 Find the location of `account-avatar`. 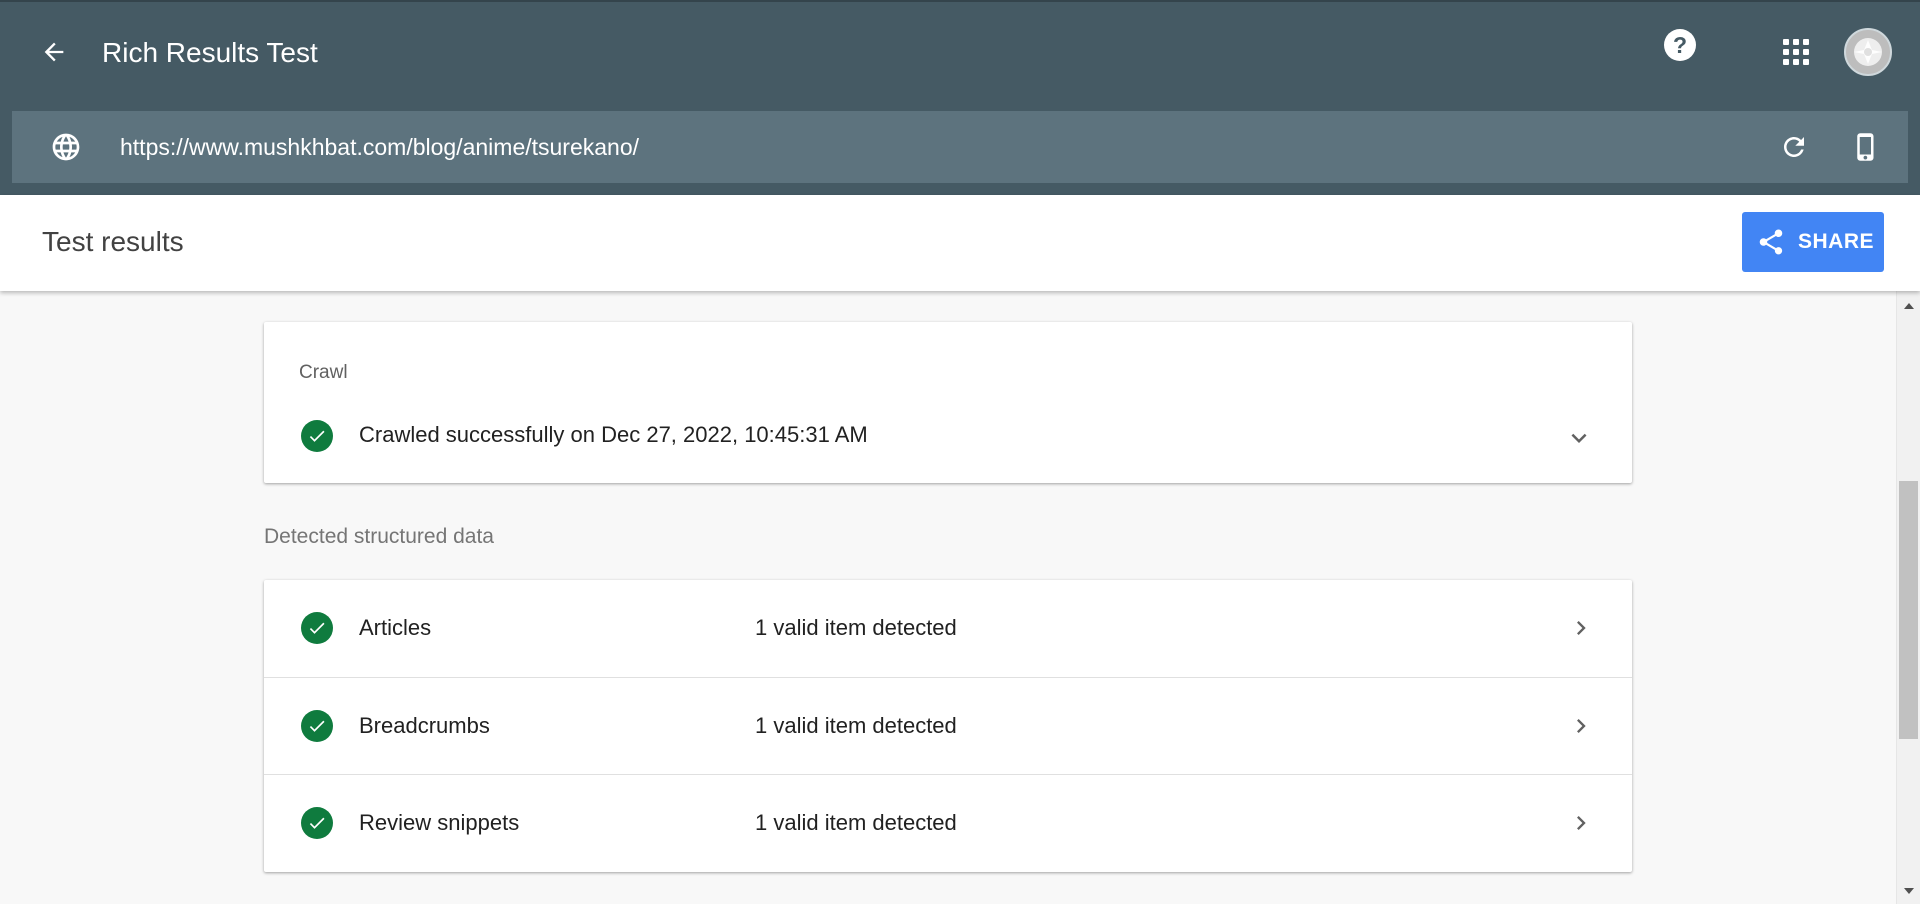

account-avatar is located at coordinates (1868, 52).